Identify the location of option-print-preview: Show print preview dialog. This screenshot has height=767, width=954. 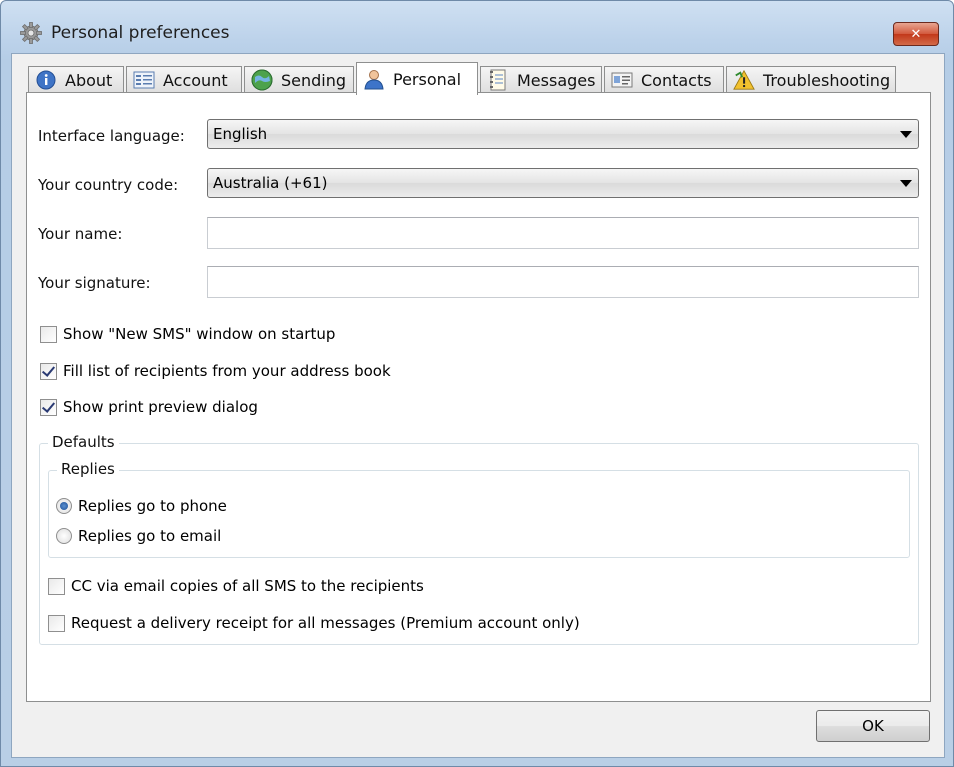
(149, 407).